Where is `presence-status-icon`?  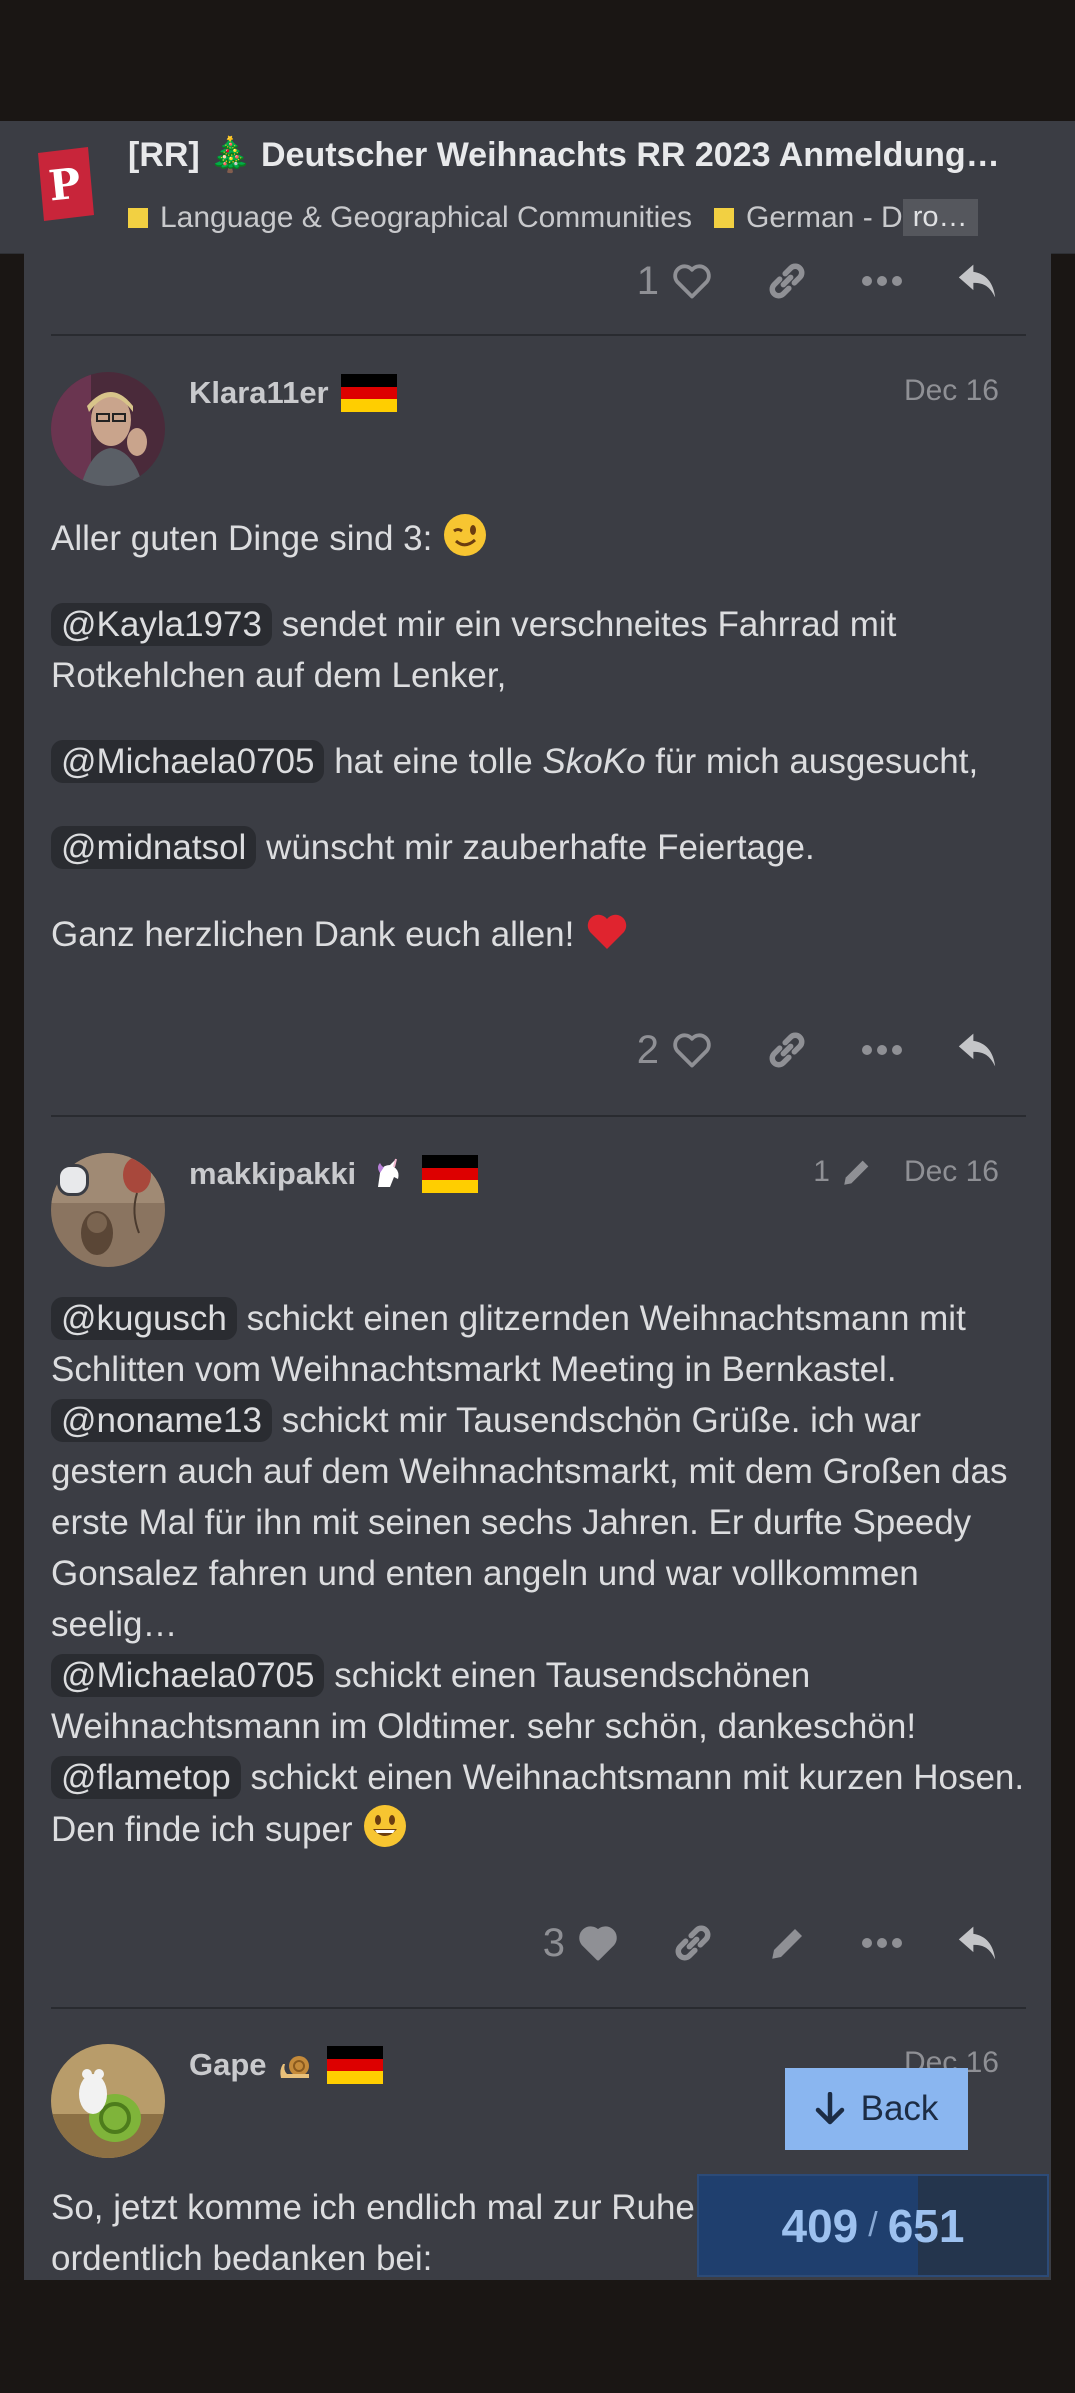
presence-status-icon is located at coordinates (73, 1180).